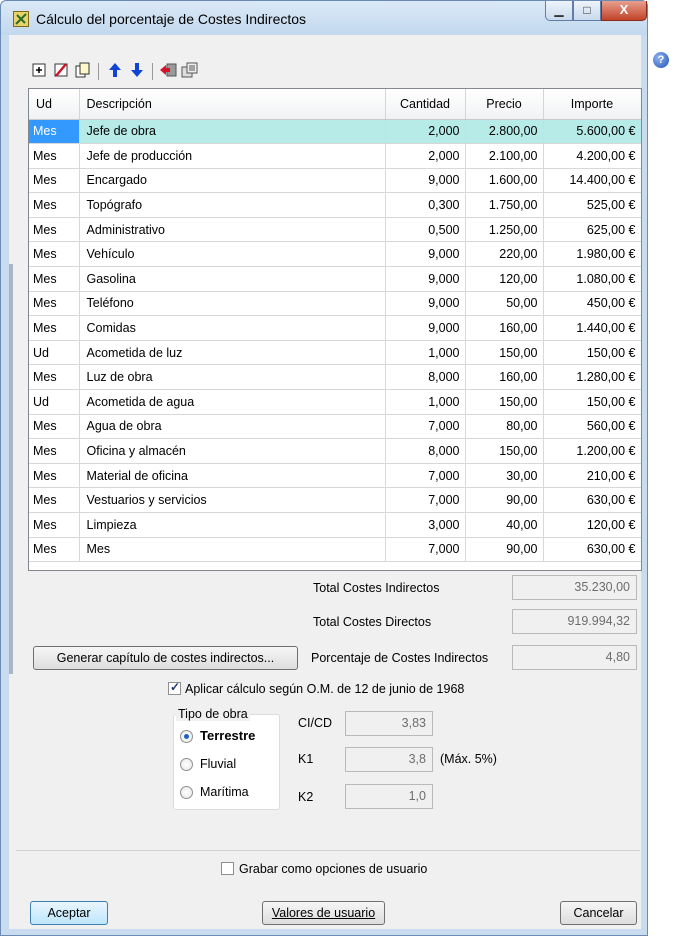 Image resolution: width=675 pixels, height=936 pixels. I want to click on save-user-options-checkbox, so click(227, 868).